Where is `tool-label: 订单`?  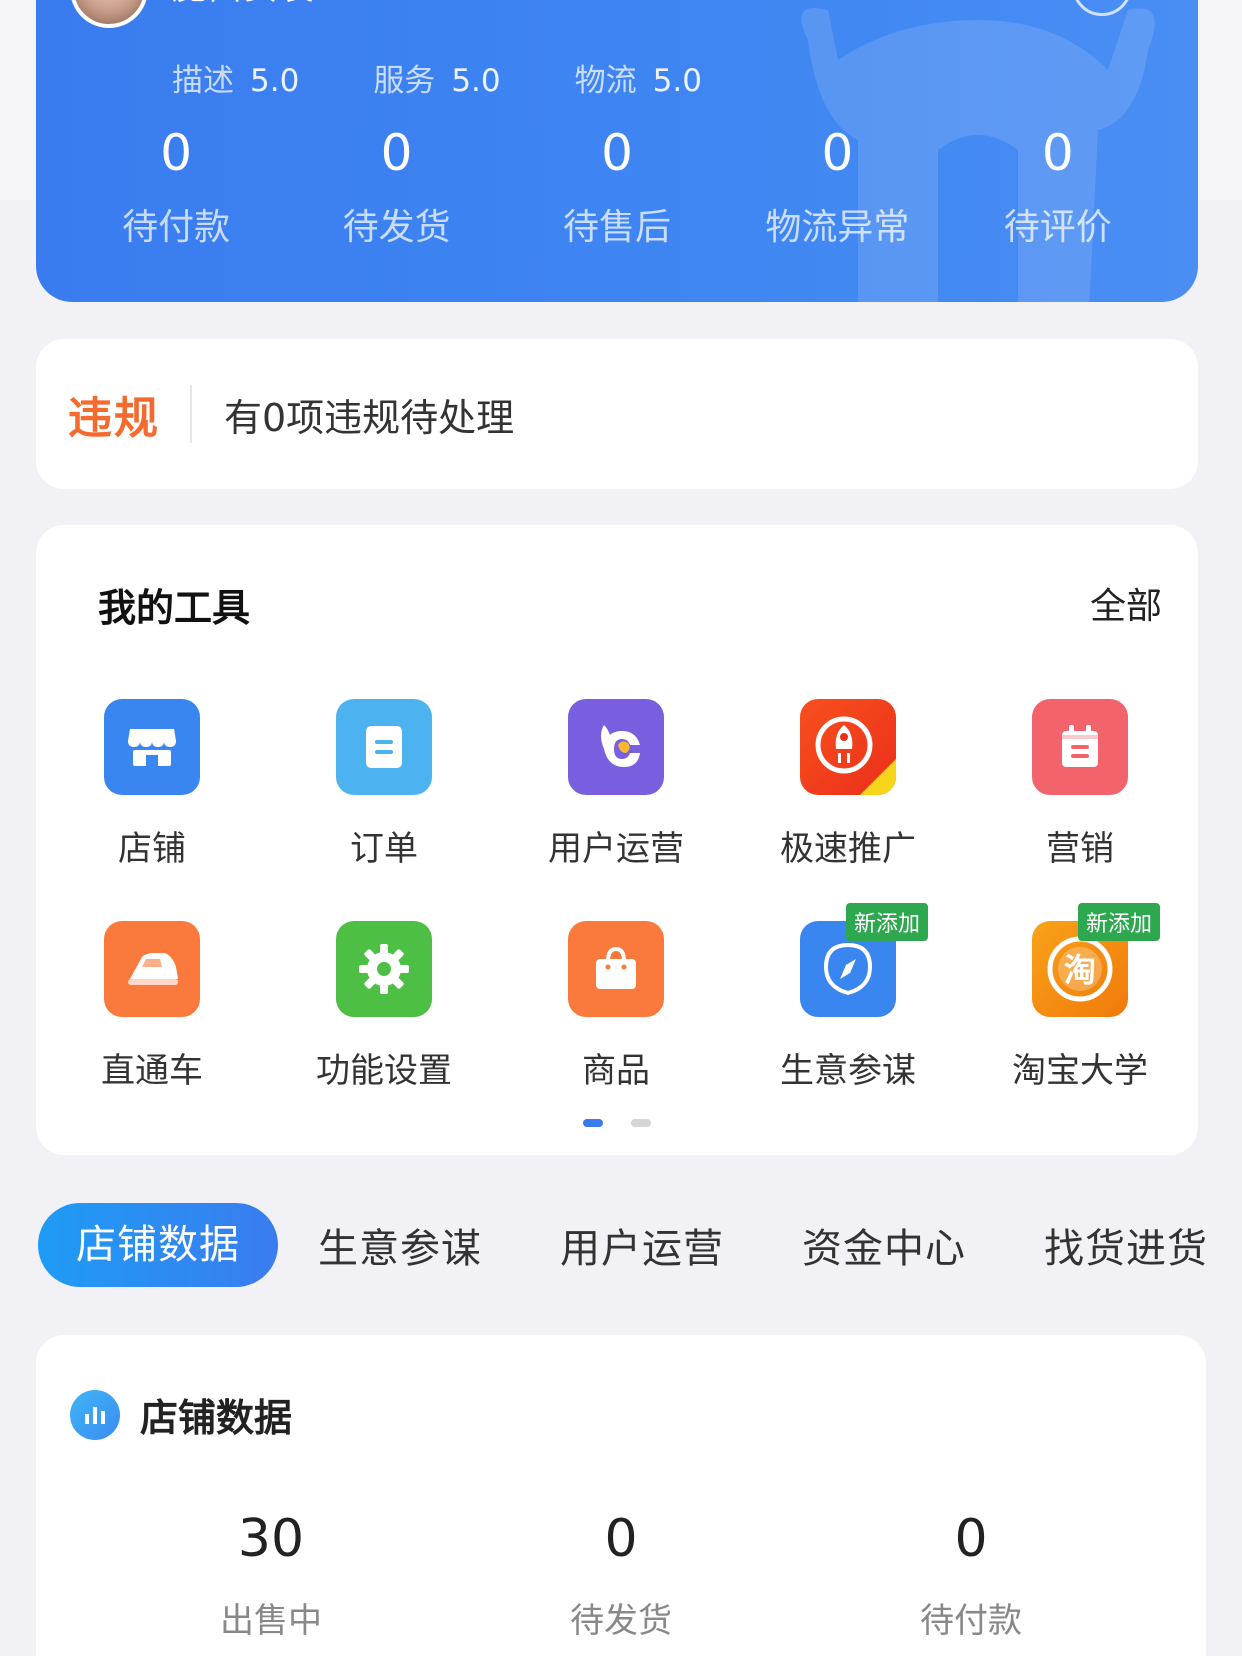
tool-label: 订单 is located at coordinates (384, 849).